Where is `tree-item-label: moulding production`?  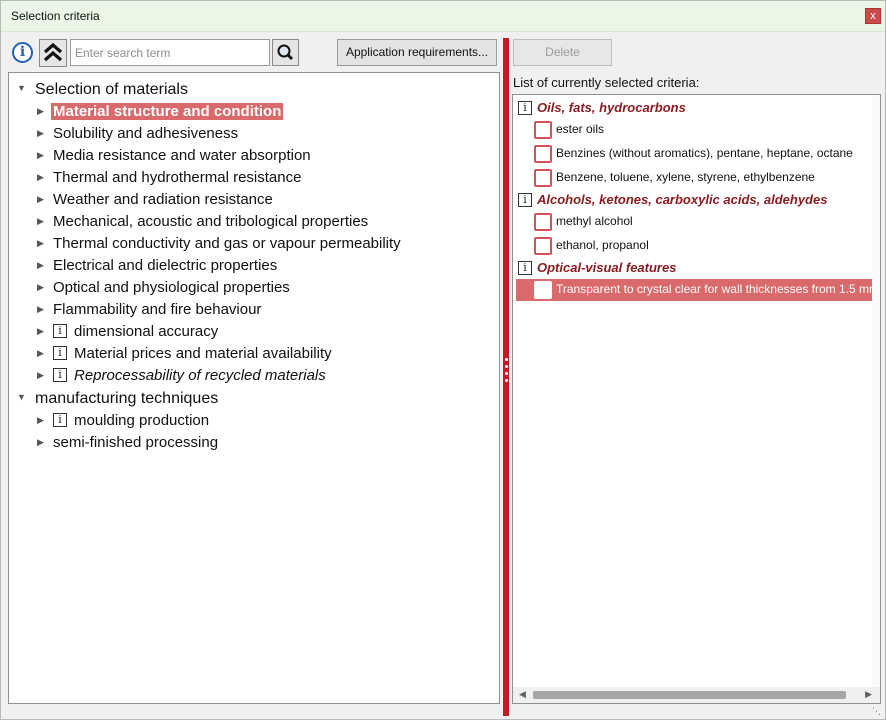 tree-item-label: moulding production is located at coordinates (142, 420).